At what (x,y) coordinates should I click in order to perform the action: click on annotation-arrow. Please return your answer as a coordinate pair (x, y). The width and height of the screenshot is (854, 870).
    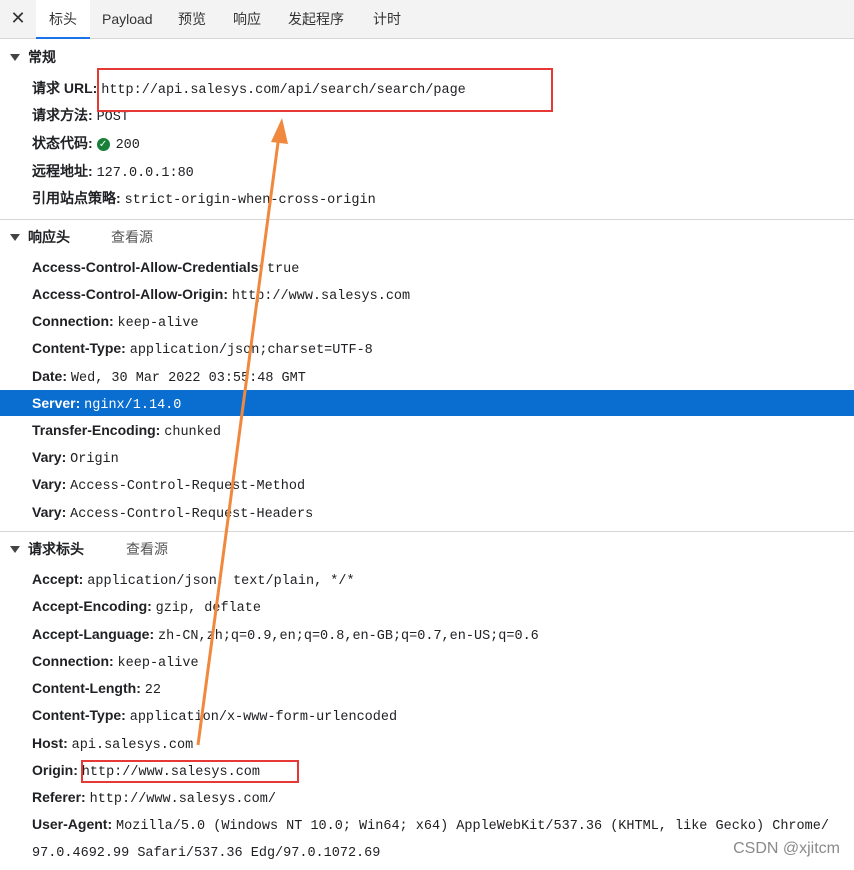
    Looking at the image, I should click on (242, 432).